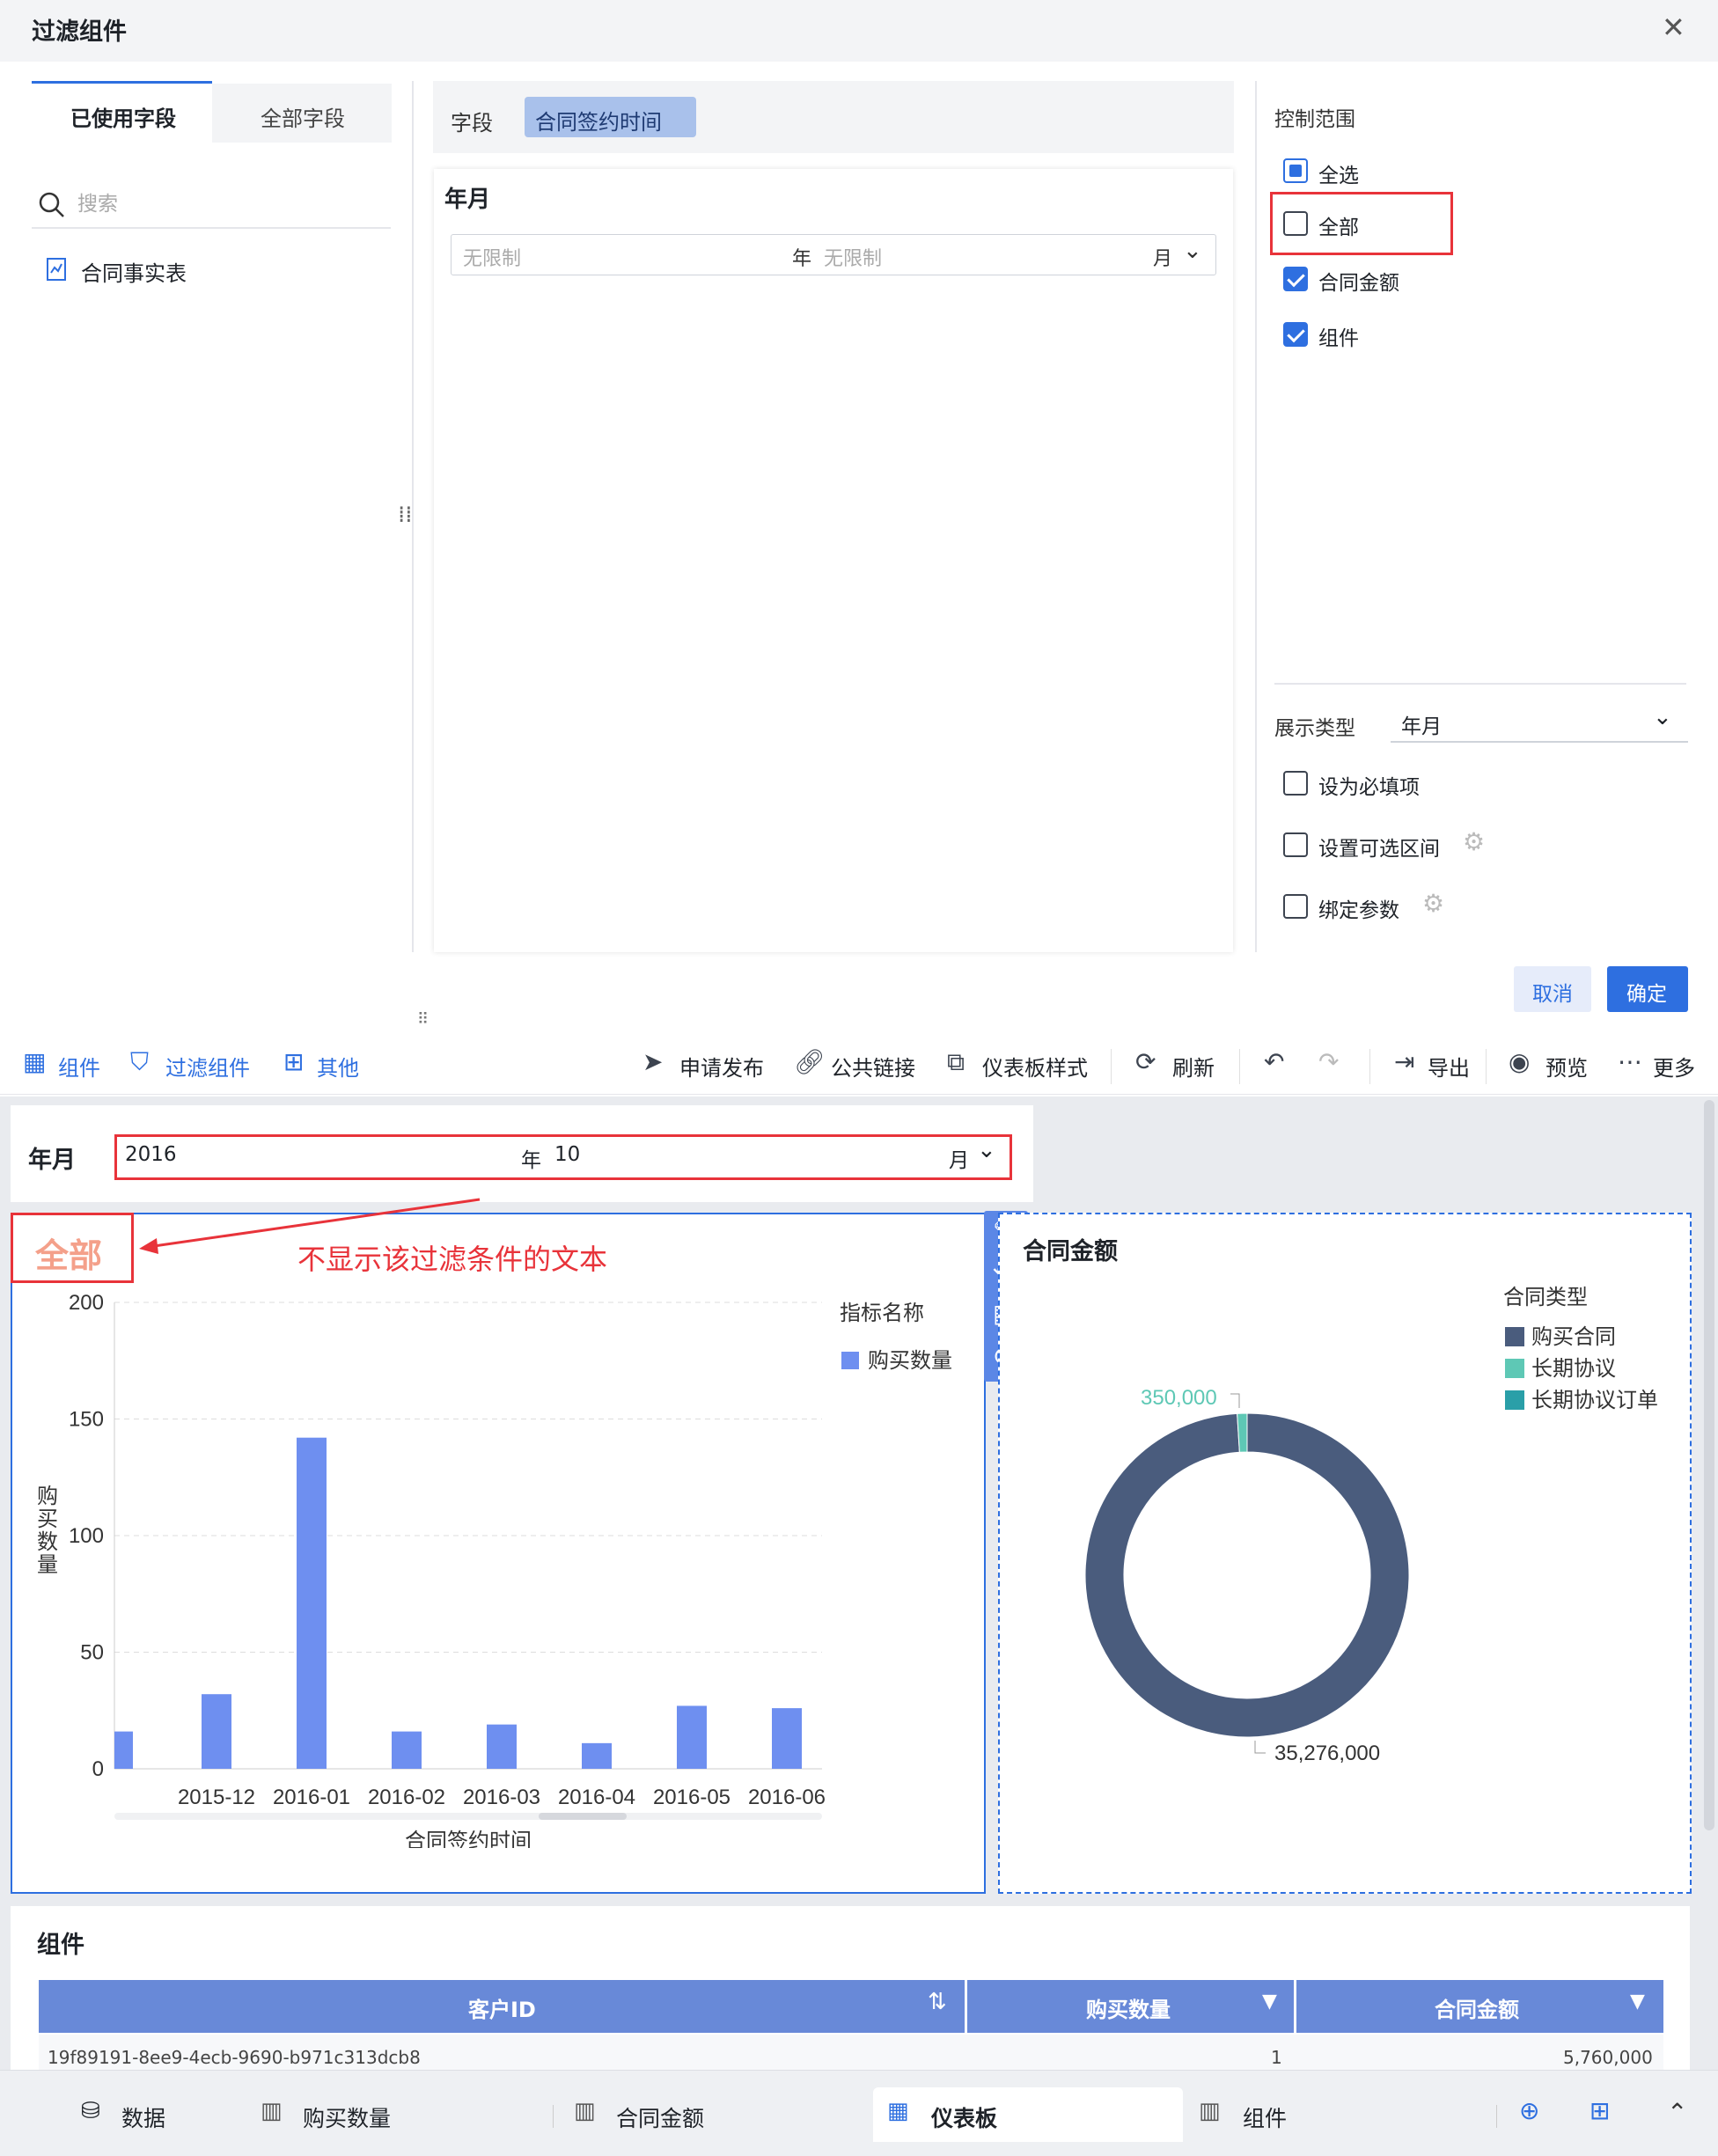 Image resolution: width=1718 pixels, height=2156 pixels. I want to click on add-dashboard-icon: ⊞, so click(1600, 2111).